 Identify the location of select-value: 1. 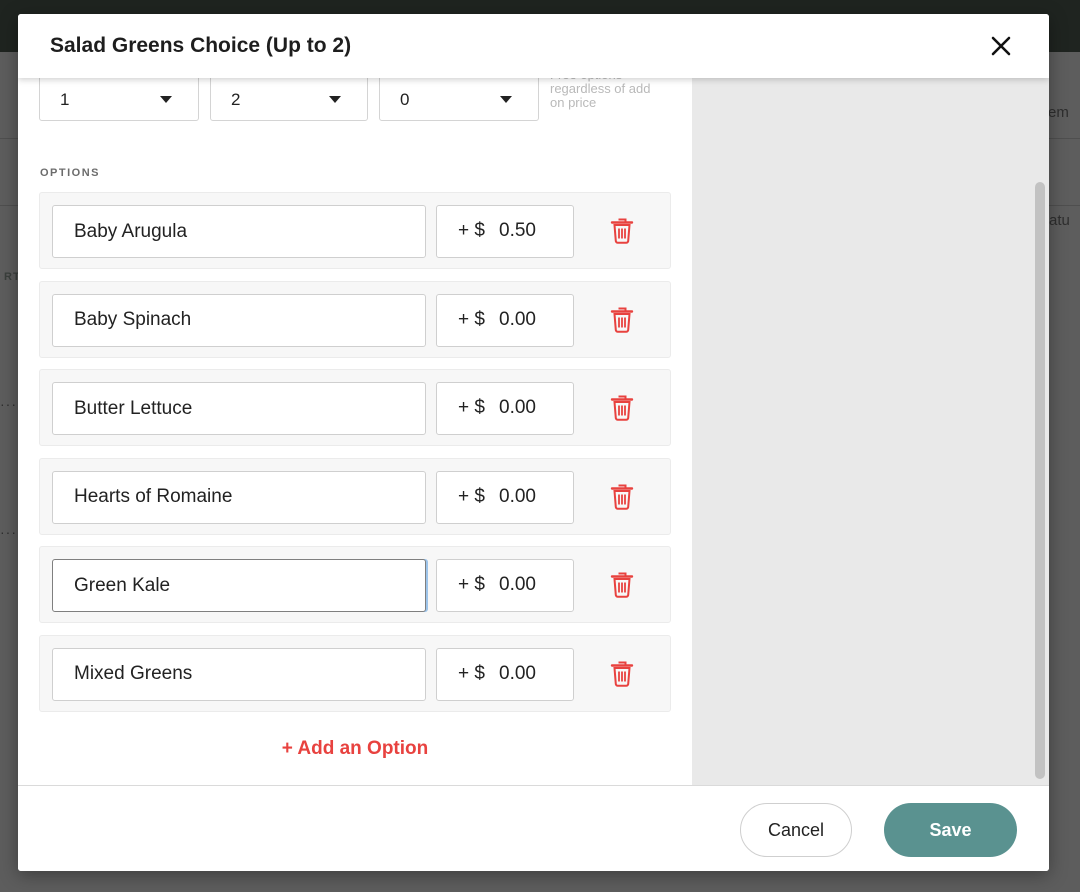
(65, 99).